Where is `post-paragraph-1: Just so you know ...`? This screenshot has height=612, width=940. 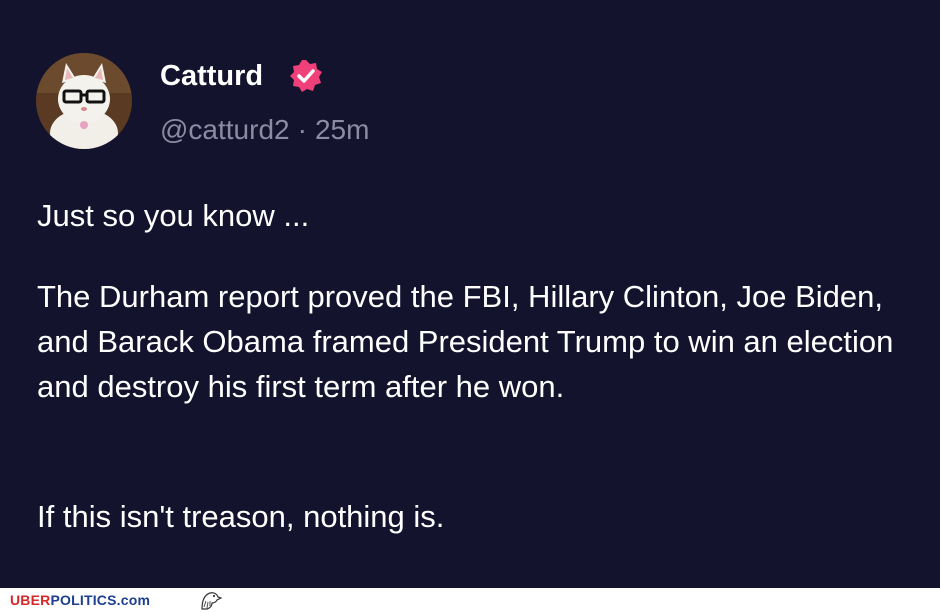 post-paragraph-1: Just so you know ... is located at coordinates (173, 215).